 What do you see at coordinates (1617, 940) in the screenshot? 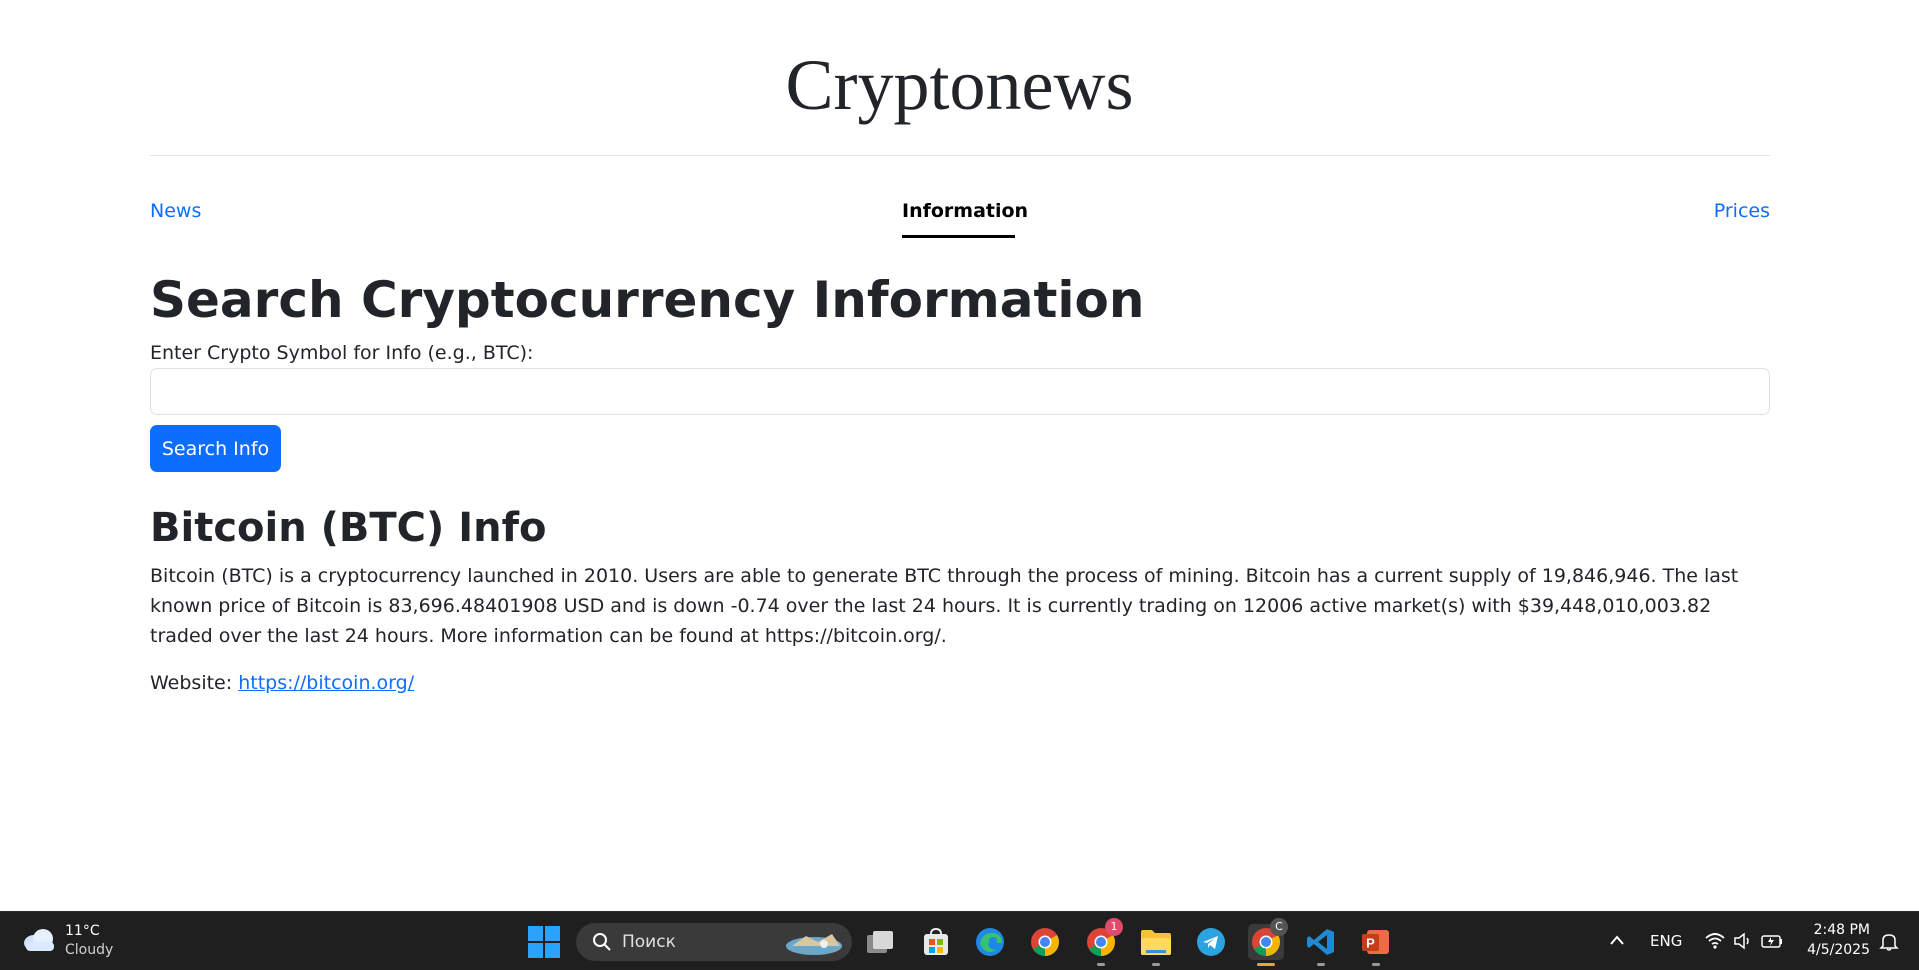
I see `chevron-up-icon` at bounding box center [1617, 940].